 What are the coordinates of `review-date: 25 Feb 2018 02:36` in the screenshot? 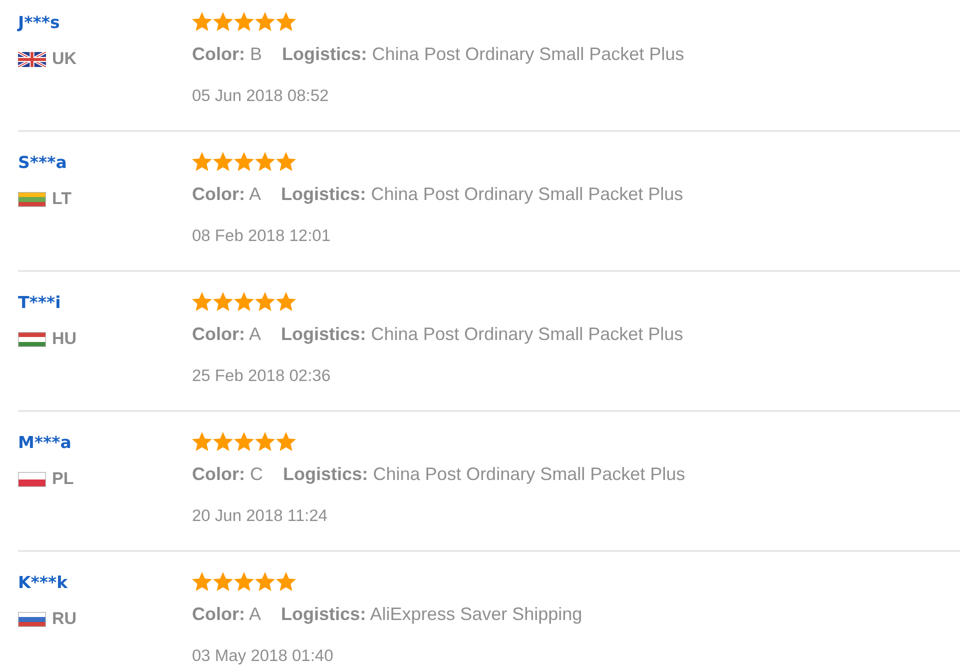 It's located at (261, 376).